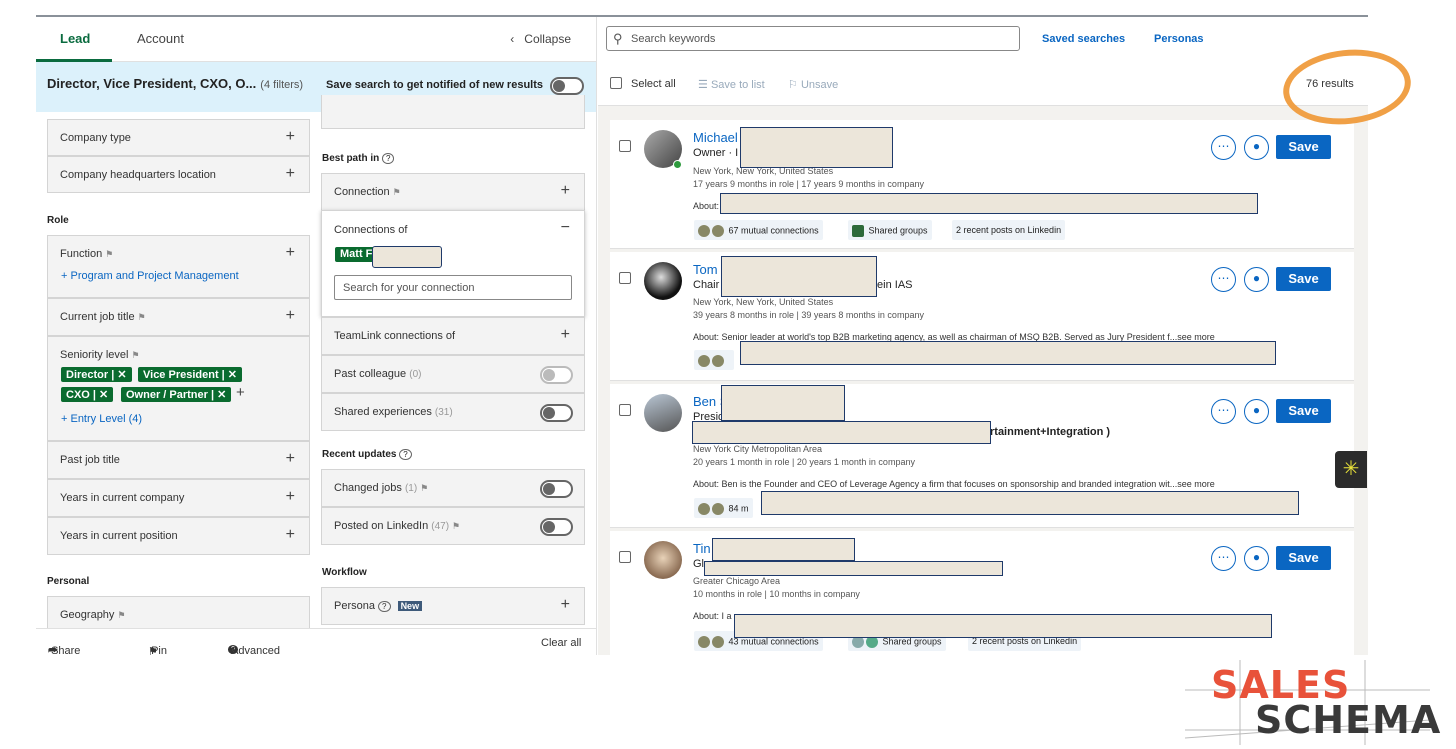 The height and width of the screenshot is (749, 1456). I want to click on filter-past-title: Past job title +, so click(178, 460).